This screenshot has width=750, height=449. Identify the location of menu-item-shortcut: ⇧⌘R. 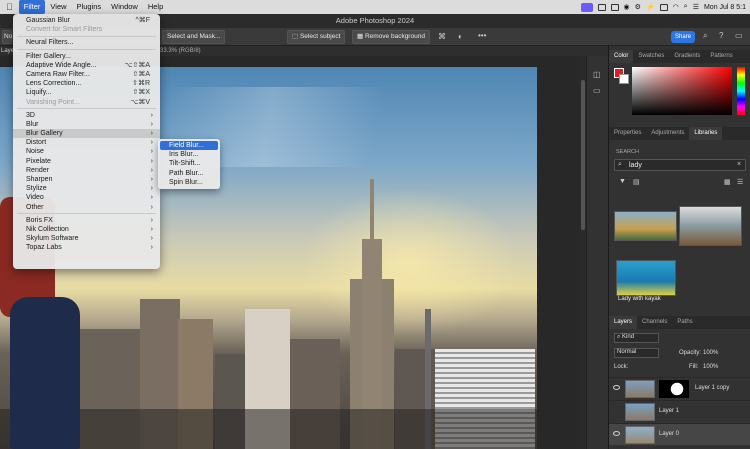
(141, 84).